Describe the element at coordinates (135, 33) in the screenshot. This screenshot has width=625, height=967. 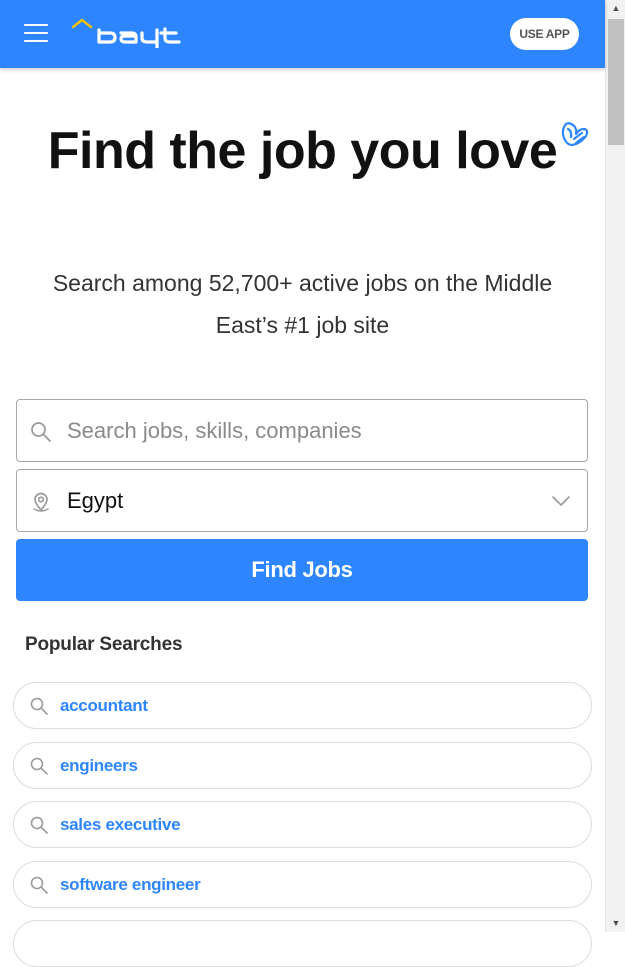
I see `bayt-logo` at that location.